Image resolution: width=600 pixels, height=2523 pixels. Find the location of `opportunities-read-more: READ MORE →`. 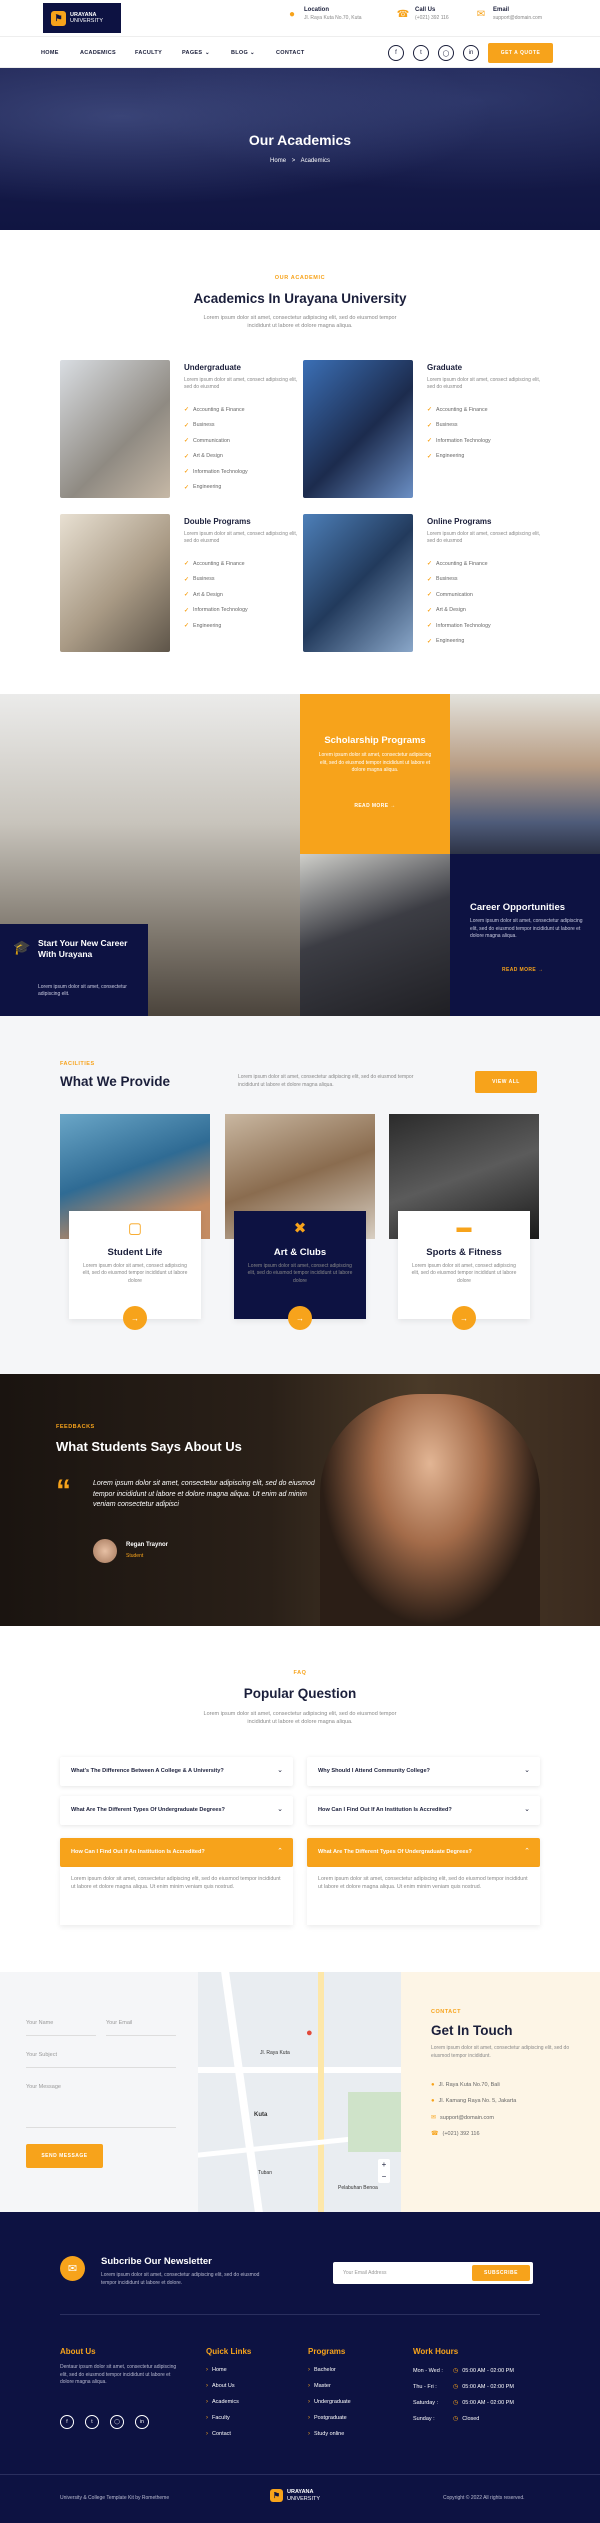

opportunities-read-more: READ MORE → is located at coordinates (522, 970).